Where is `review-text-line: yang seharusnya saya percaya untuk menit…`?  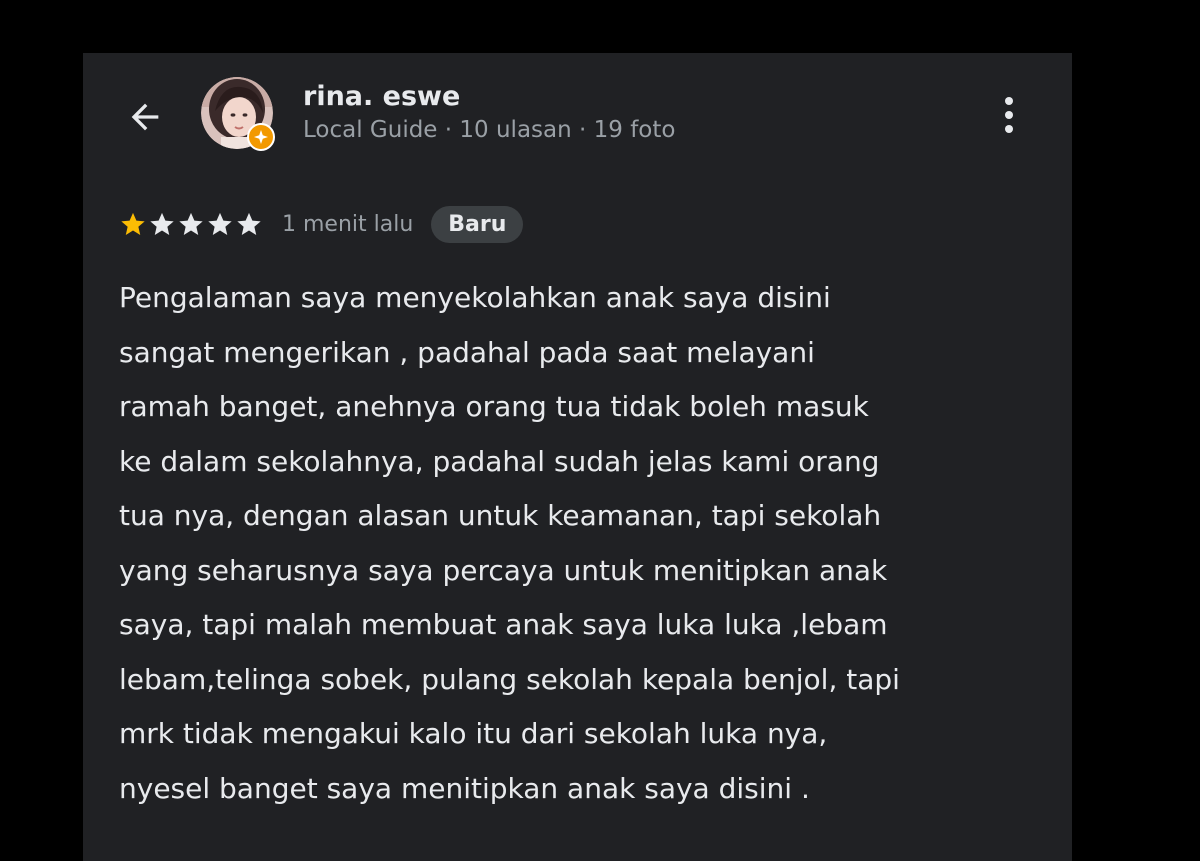
review-text-line: yang seharusnya saya percaya untuk menit… is located at coordinates (503, 570).